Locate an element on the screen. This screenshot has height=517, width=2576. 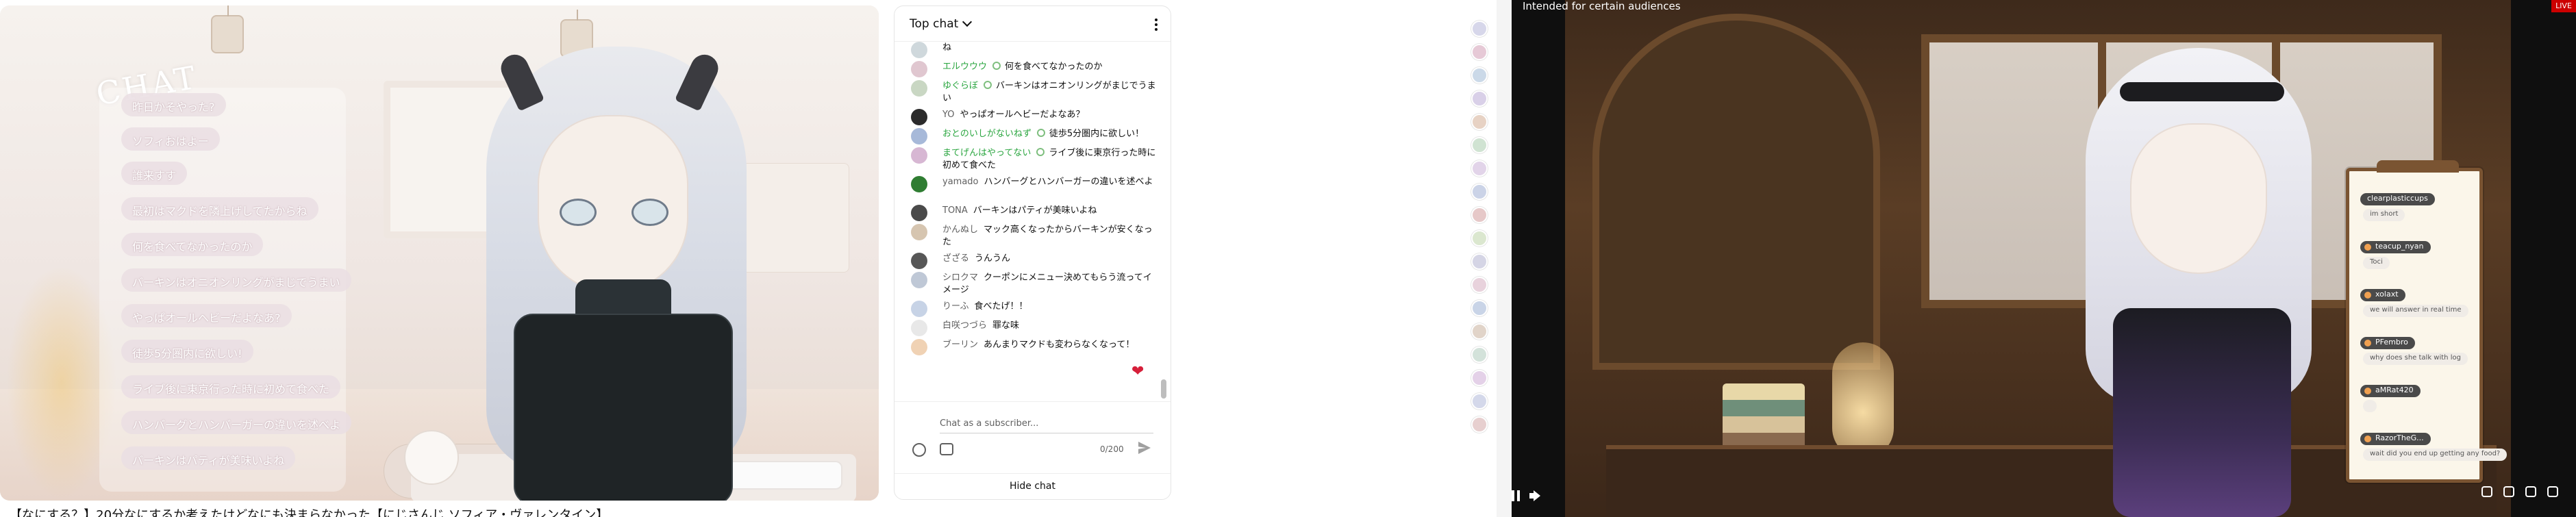
chat-author: ゆぐらぼ is located at coordinates (960, 86).